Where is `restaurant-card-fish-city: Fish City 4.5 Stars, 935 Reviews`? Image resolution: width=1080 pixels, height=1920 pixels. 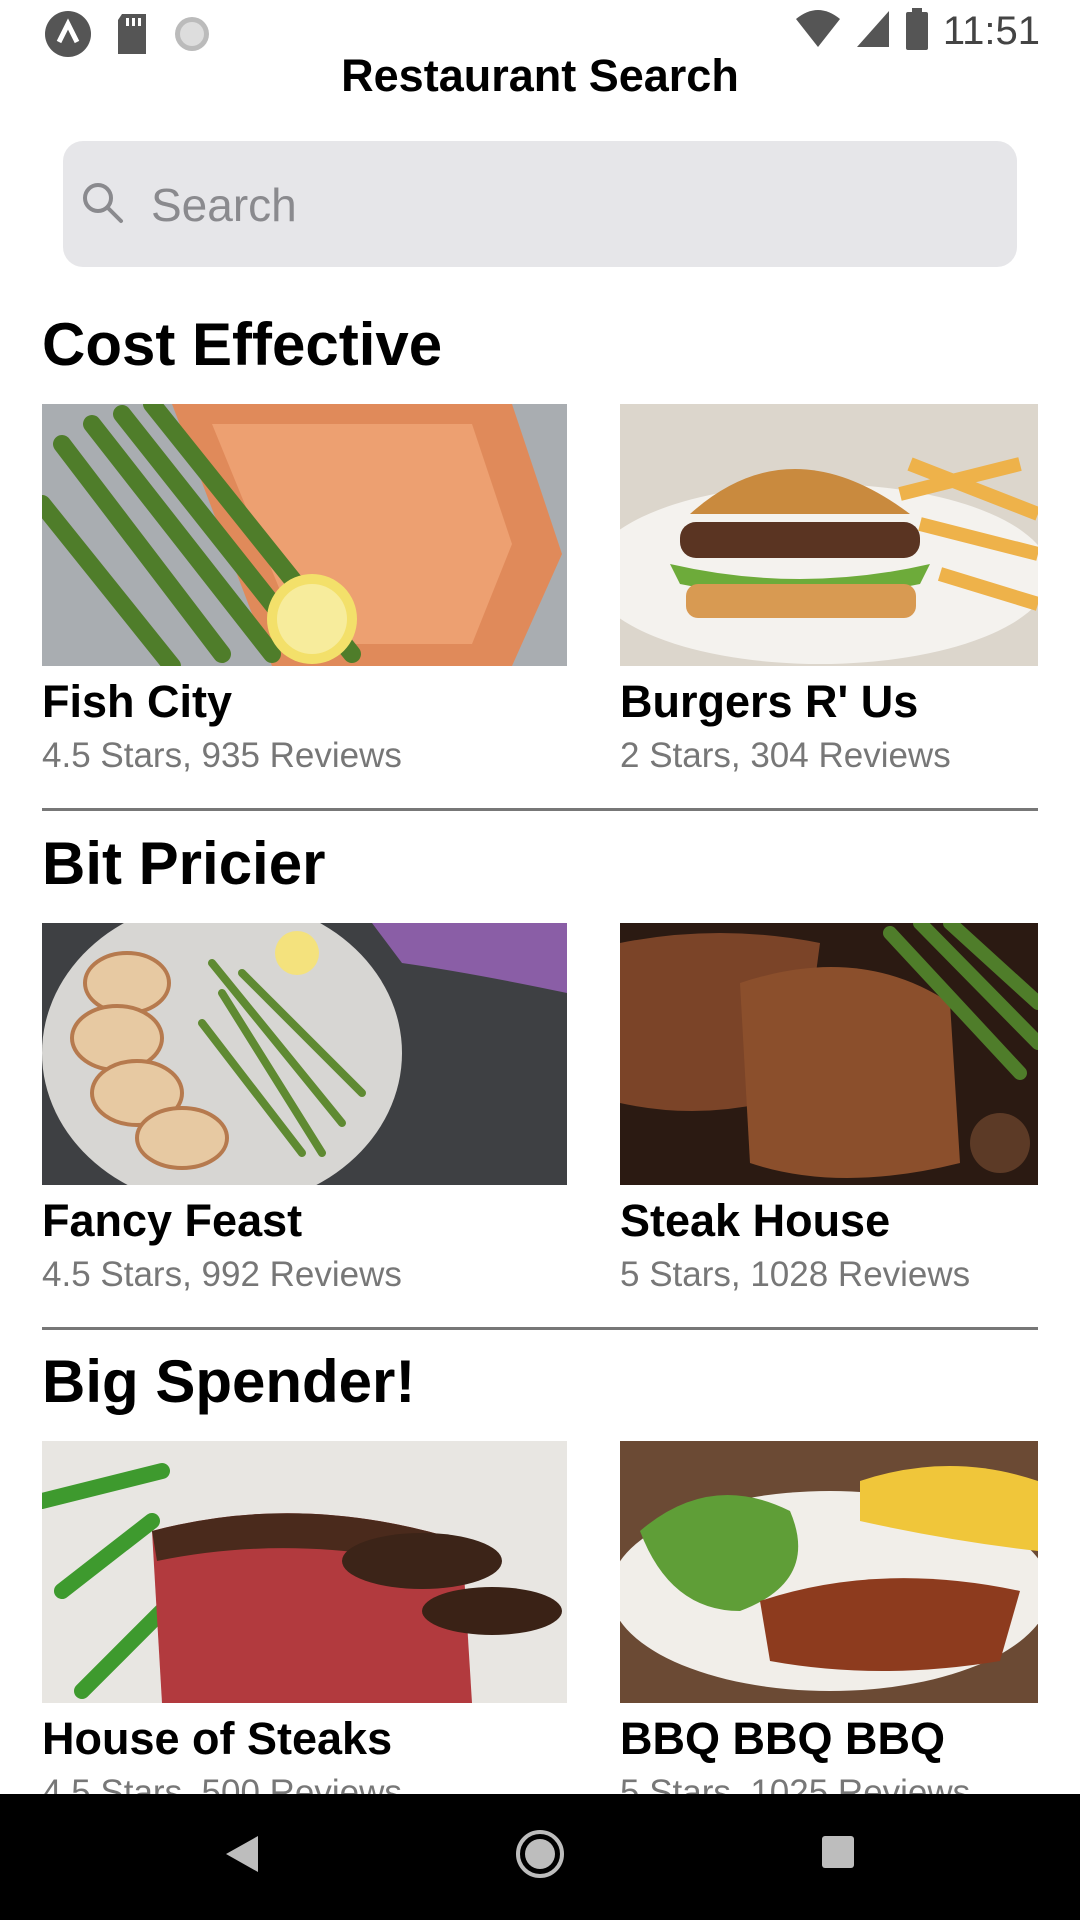
restaurant-card-fish-city: Fish City 4.5 Stars, 935 Reviews is located at coordinates (304, 590).